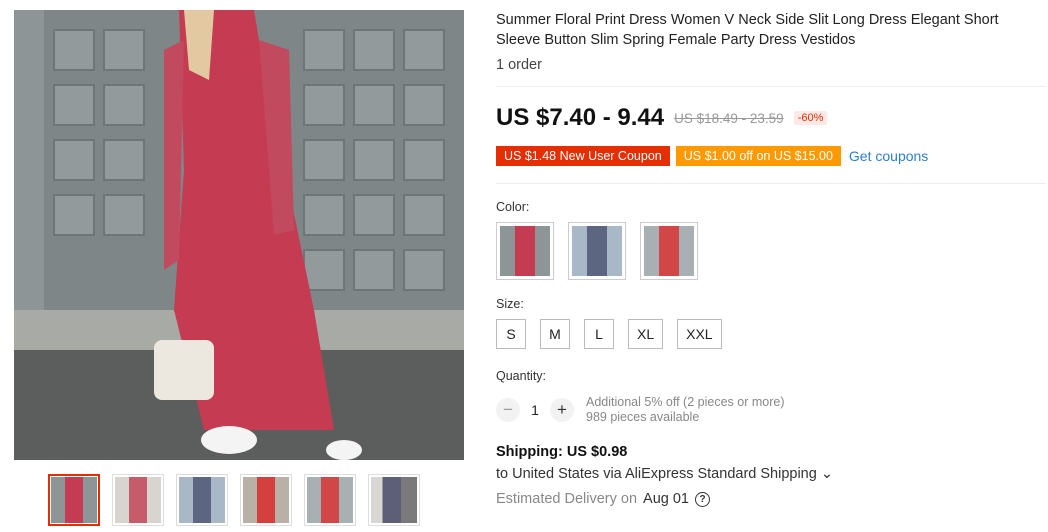 The height and width of the screenshot is (532, 1048). What do you see at coordinates (666, 499) in the screenshot?
I see `delivery-date: Aug 01` at bounding box center [666, 499].